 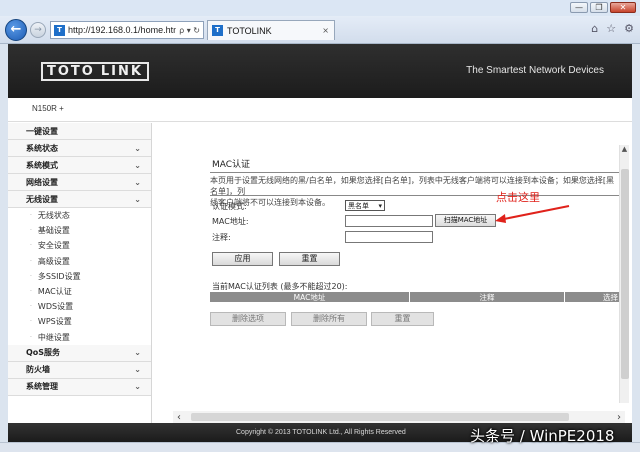 I want to click on browser-tools: ⌂ ☆ ⚙, so click(x=612, y=28).